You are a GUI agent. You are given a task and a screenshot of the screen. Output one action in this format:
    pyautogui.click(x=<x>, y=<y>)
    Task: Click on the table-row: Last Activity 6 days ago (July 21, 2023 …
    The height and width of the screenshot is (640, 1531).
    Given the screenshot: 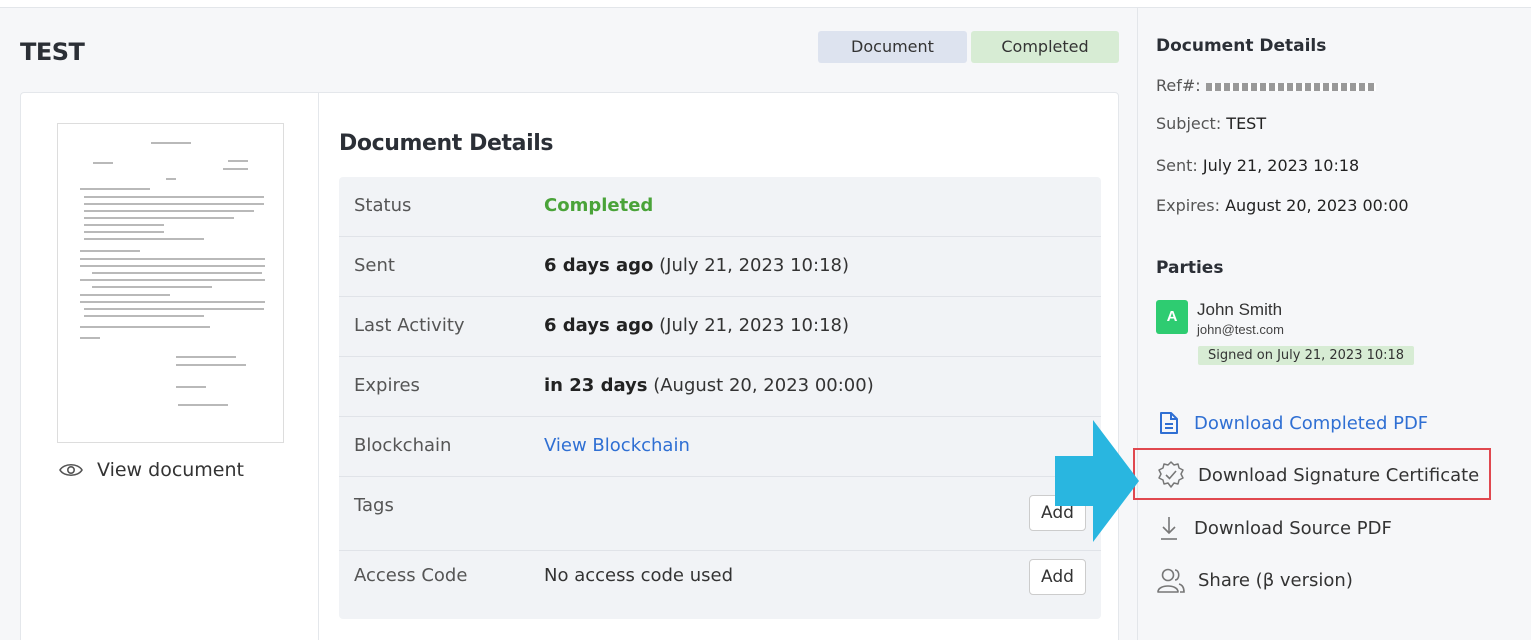 What is the action you would take?
    pyautogui.click(x=720, y=327)
    